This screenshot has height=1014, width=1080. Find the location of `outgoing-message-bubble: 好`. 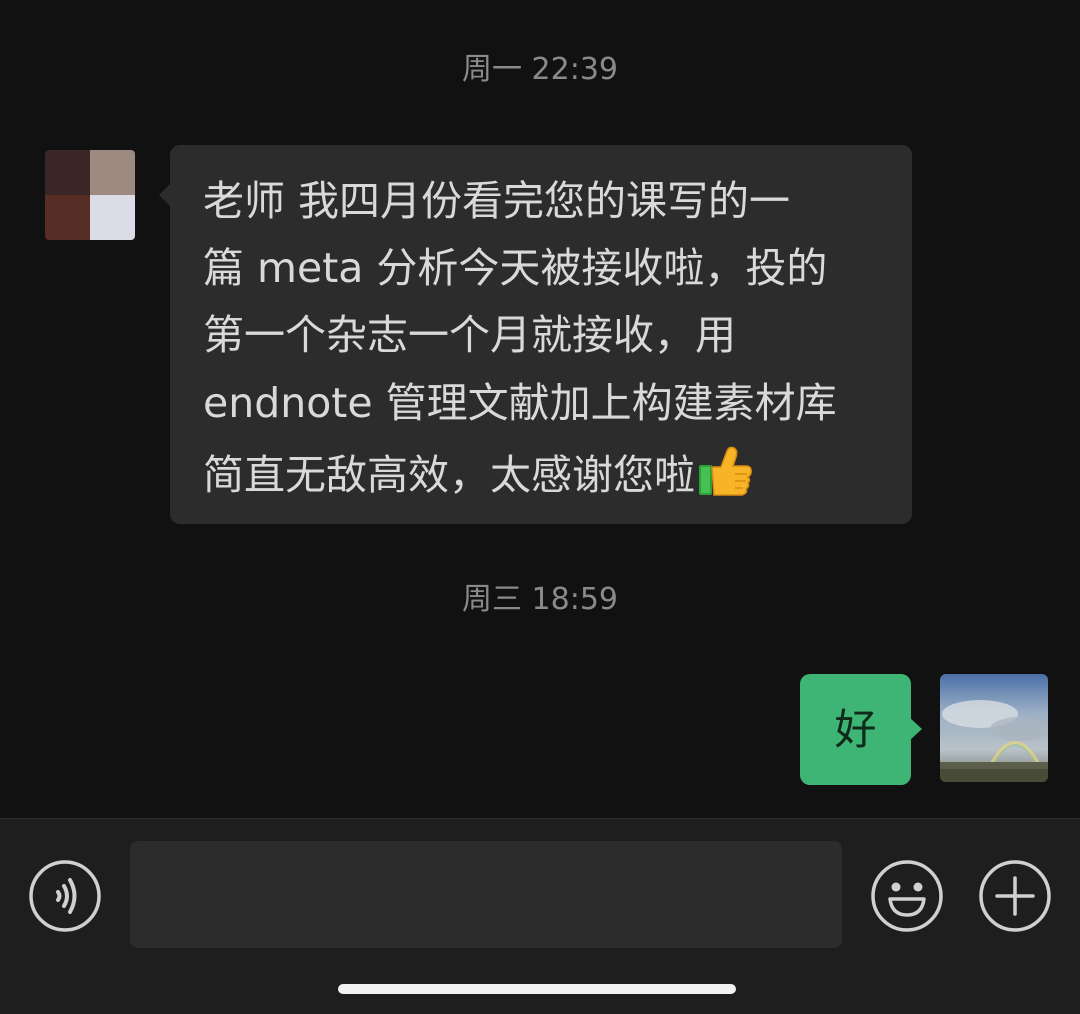

outgoing-message-bubble: 好 is located at coordinates (861, 729).